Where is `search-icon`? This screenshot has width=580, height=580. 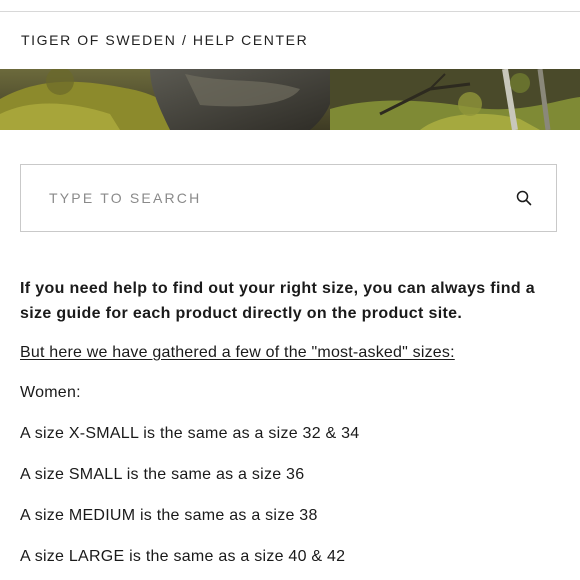
search-icon is located at coordinates (524, 198).